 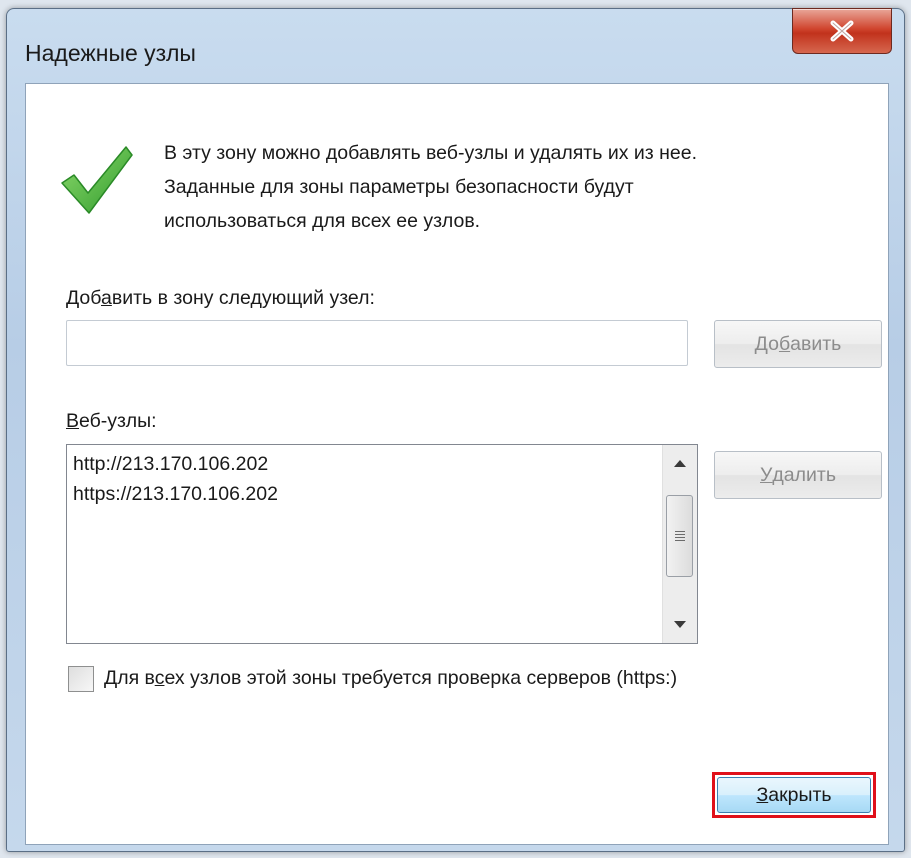 I want to click on require-https-checkbox, so click(x=81, y=679).